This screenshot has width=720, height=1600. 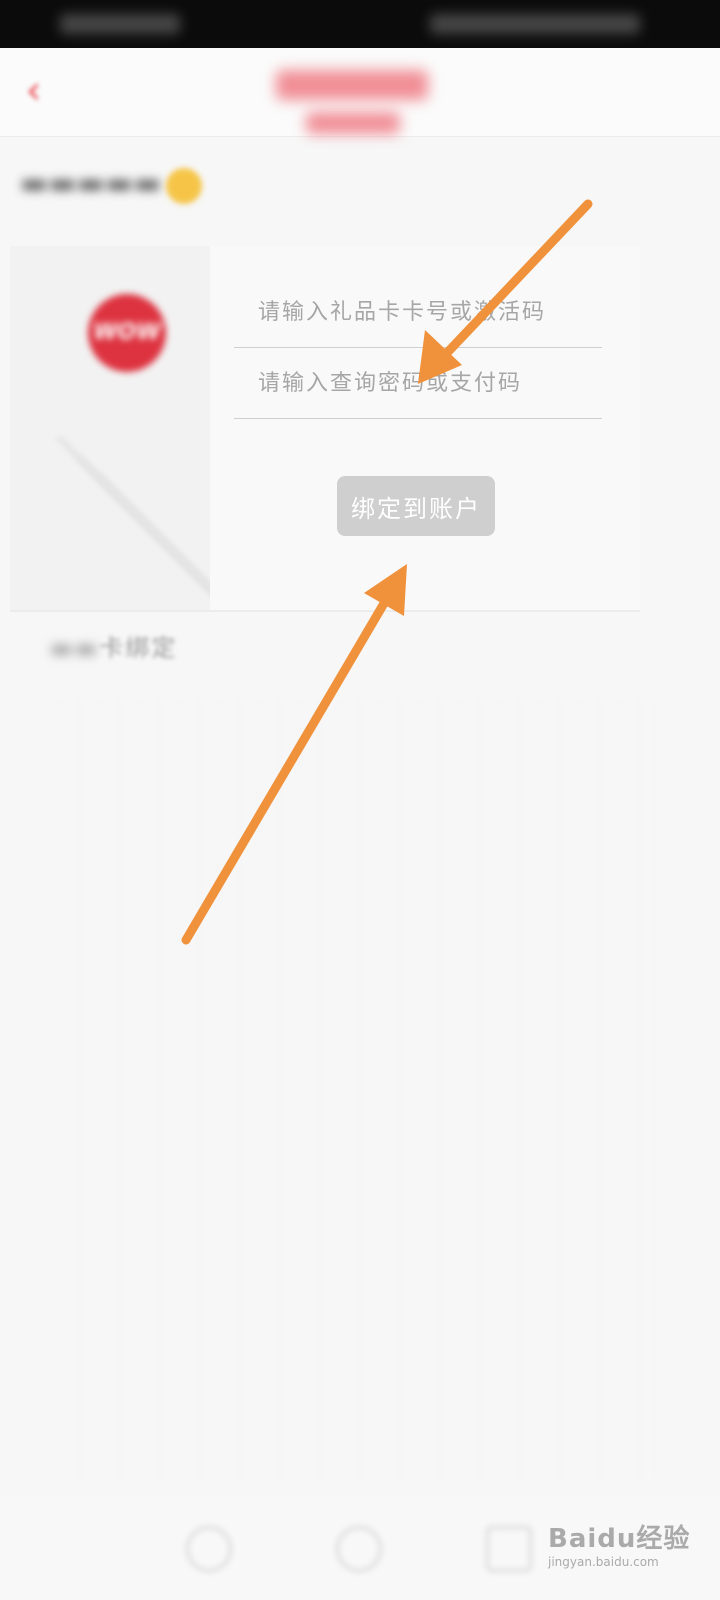 What do you see at coordinates (416, 506) in the screenshot?
I see `bind-to-account-button: 绑定到账户` at bounding box center [416, 506].